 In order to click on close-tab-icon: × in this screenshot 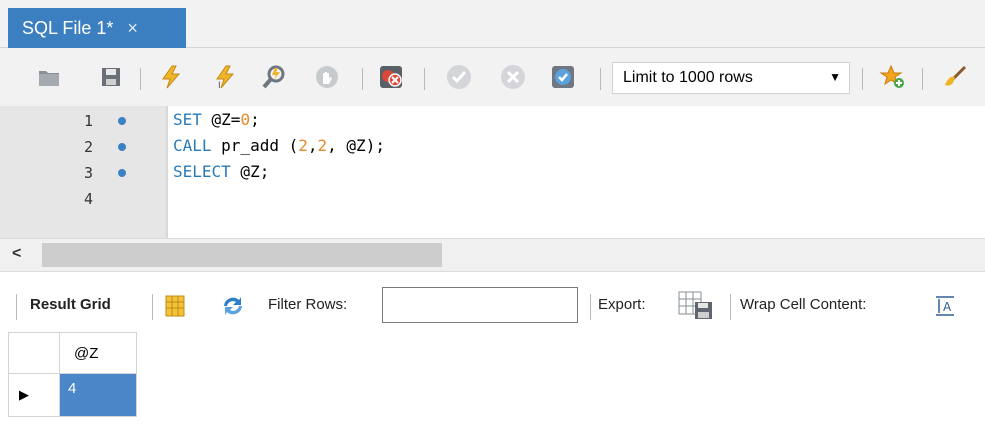, I will do `click(132, 28)`.